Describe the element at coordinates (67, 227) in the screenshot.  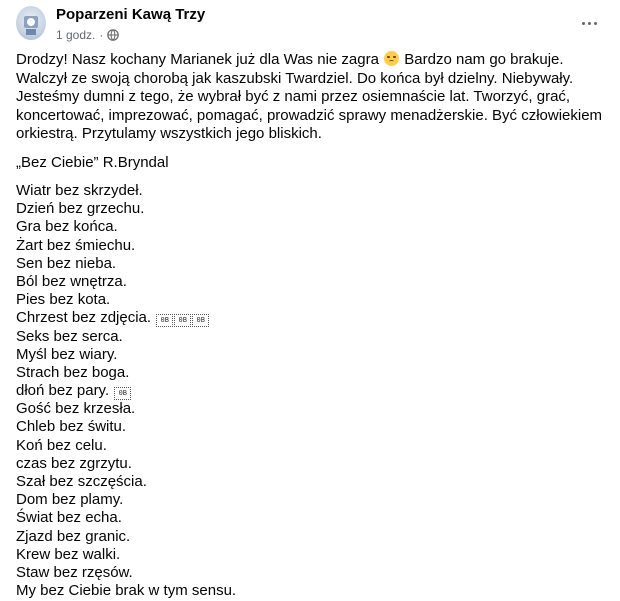
I see `poem-line: Gra bez końca.` at that location.